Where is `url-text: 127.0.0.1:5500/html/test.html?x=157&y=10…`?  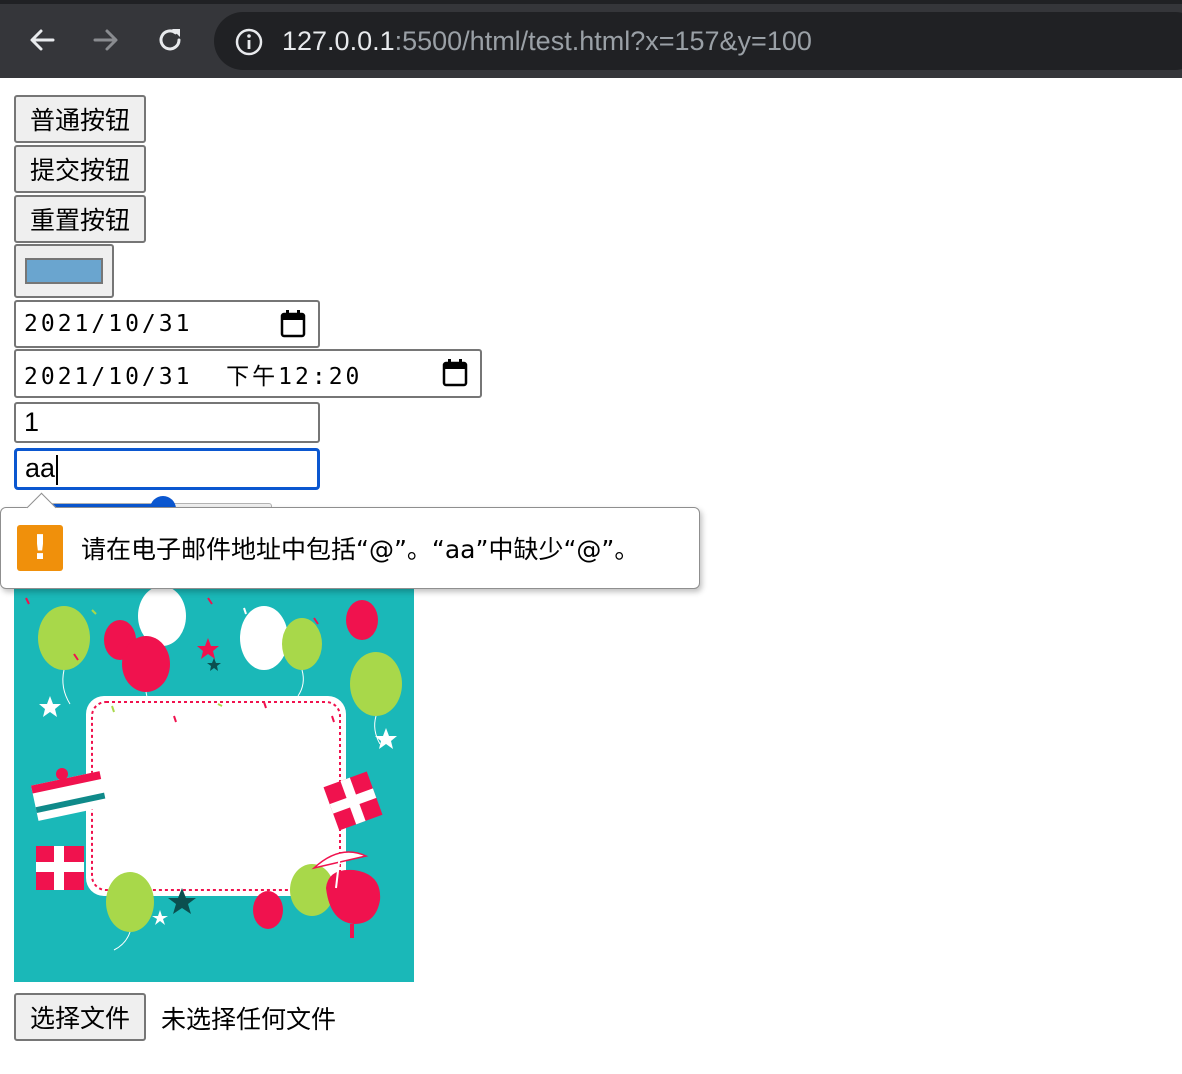 url-text: 127.0.0.1:5500/html/test.html?x=157&y=10… is located at coordinates (547, 41).